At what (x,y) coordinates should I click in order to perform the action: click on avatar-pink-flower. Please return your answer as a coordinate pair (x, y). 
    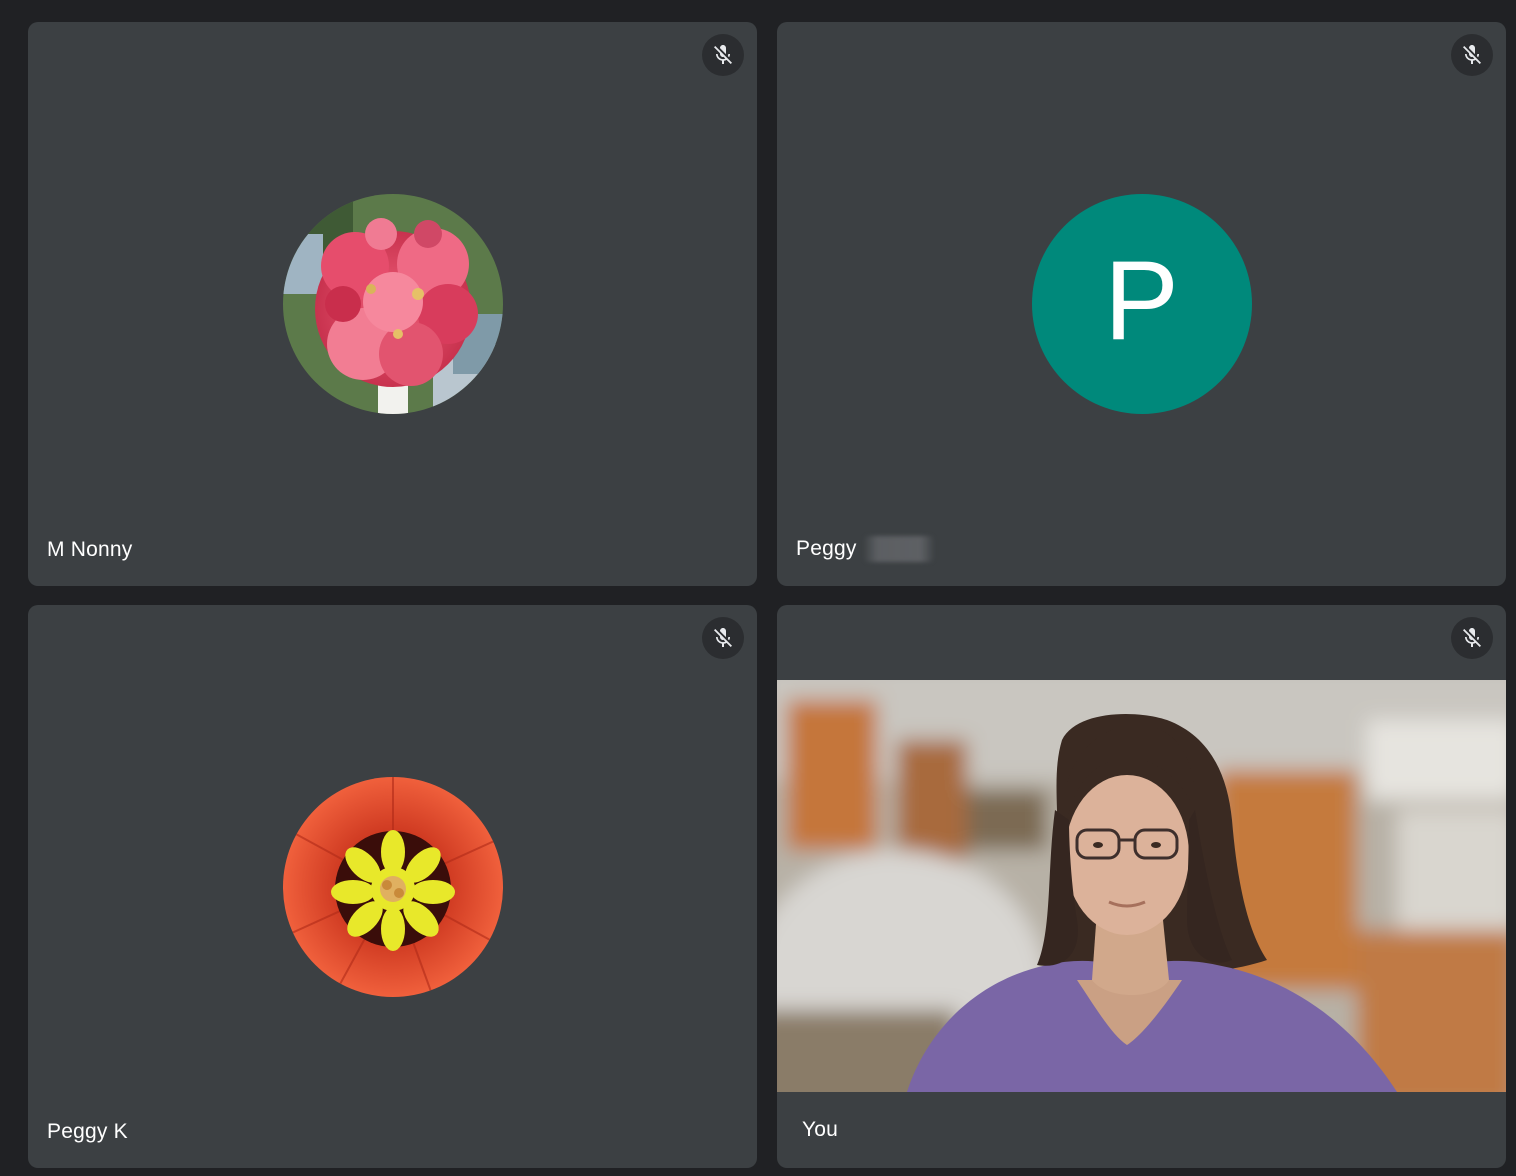
    Looking at the image, I should click on (392, 304).